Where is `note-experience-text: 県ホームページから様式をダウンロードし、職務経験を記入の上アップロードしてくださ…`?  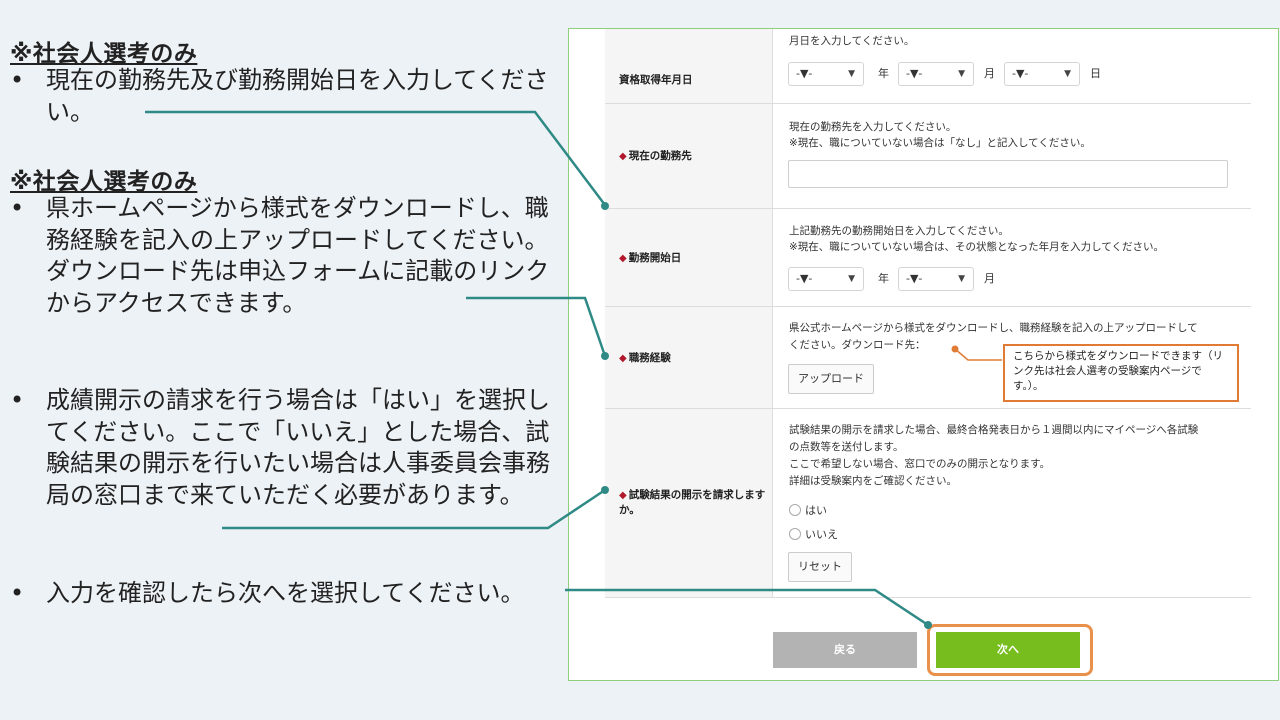
note-experience-text: 県ホームページから様式をダウンロードし、職務経験を記入の上アップロードしてくださ… is located at coordinates (298, 255).